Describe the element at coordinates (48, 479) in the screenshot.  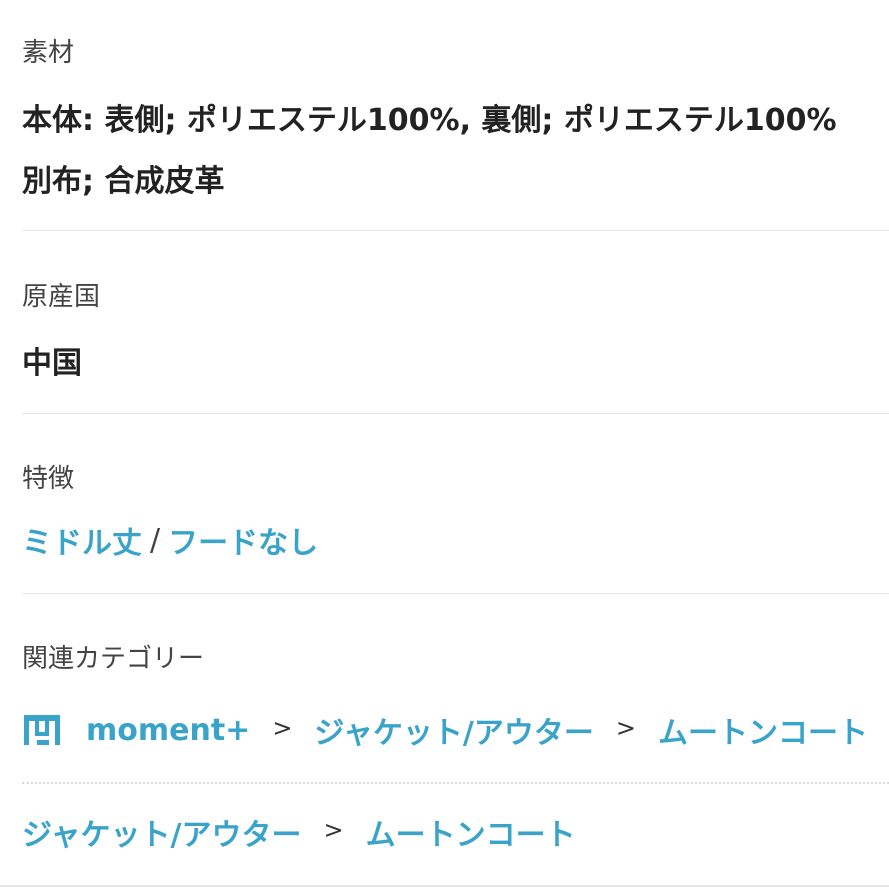
I see `features-label: 特徴` at that location.